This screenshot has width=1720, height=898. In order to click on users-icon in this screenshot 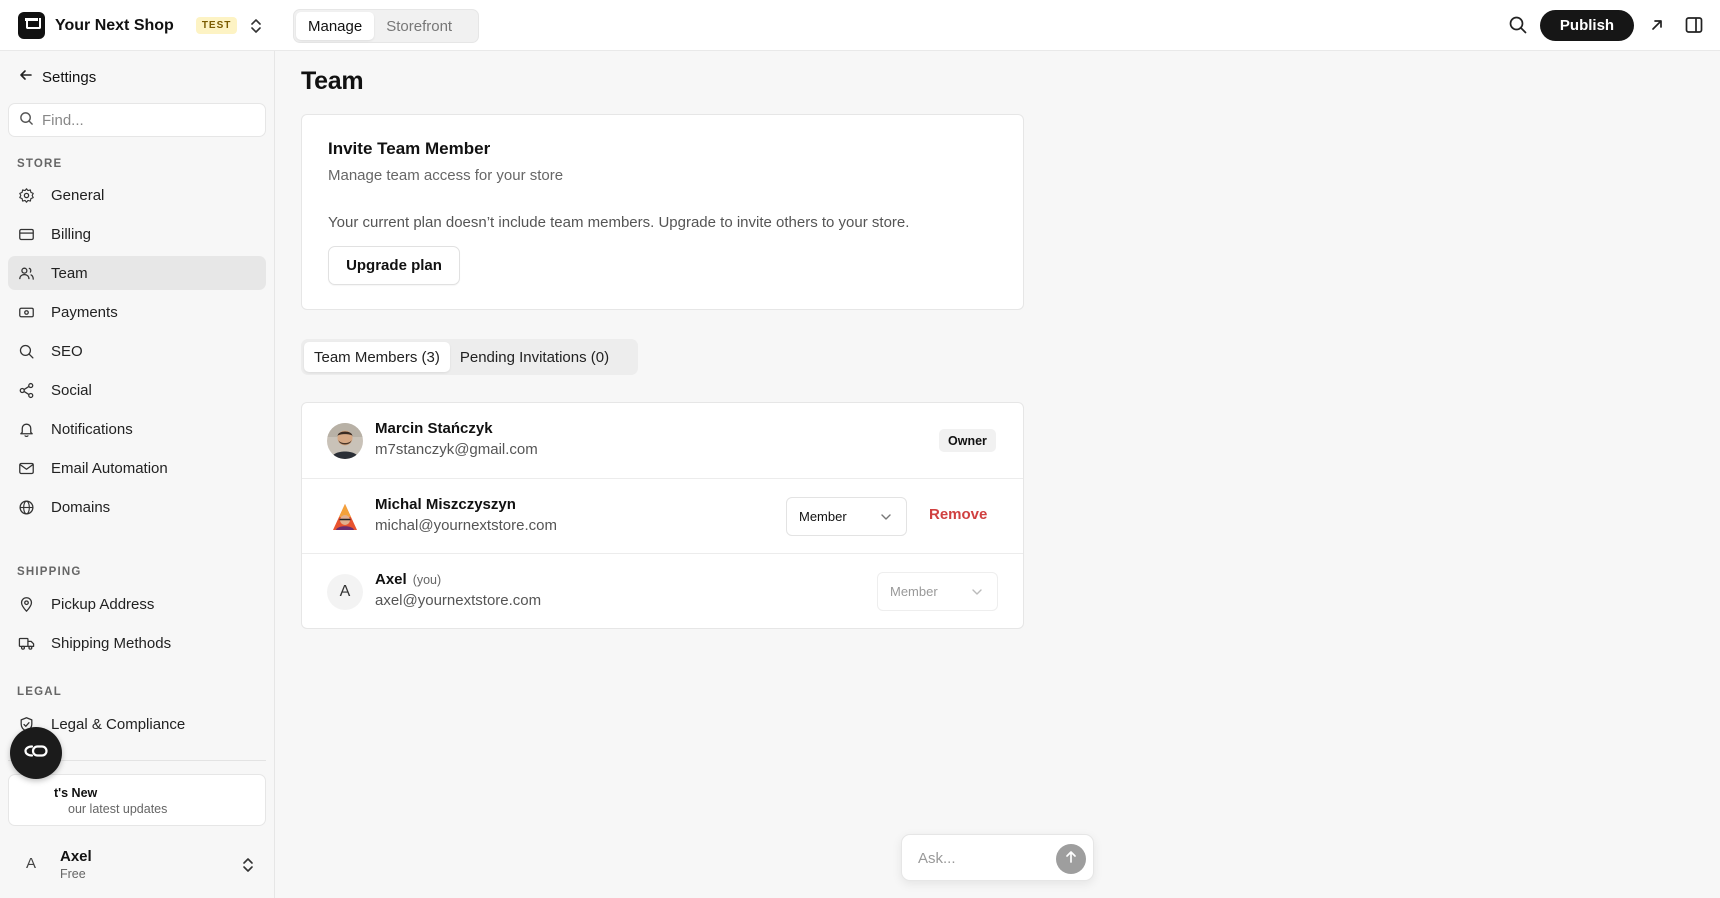, I will do `click(26, 273)`.